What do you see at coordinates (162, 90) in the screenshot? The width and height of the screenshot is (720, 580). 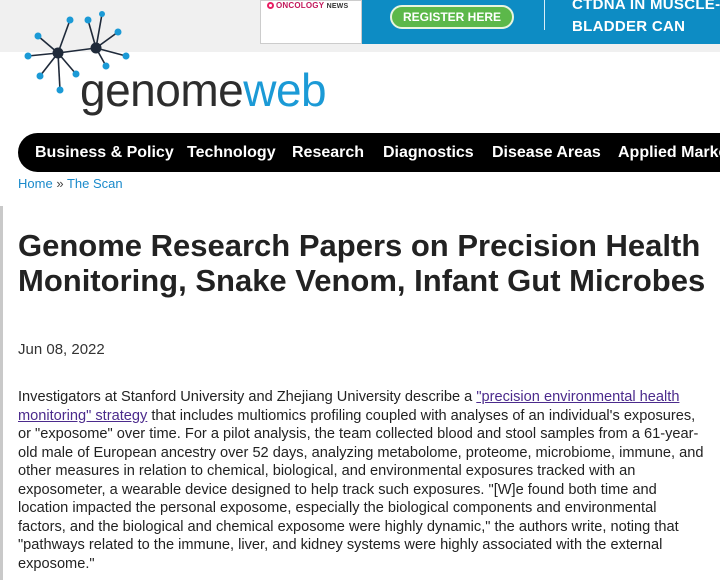 I see `wordmark-part-1: genome` at bounding box center [162, 90].